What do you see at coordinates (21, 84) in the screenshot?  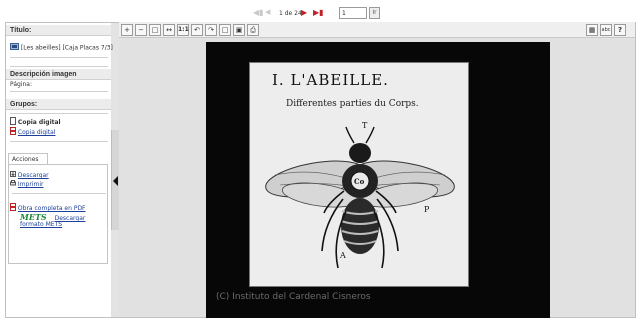 I see `pagina-label: Página:` at bounding box center [21, 84].